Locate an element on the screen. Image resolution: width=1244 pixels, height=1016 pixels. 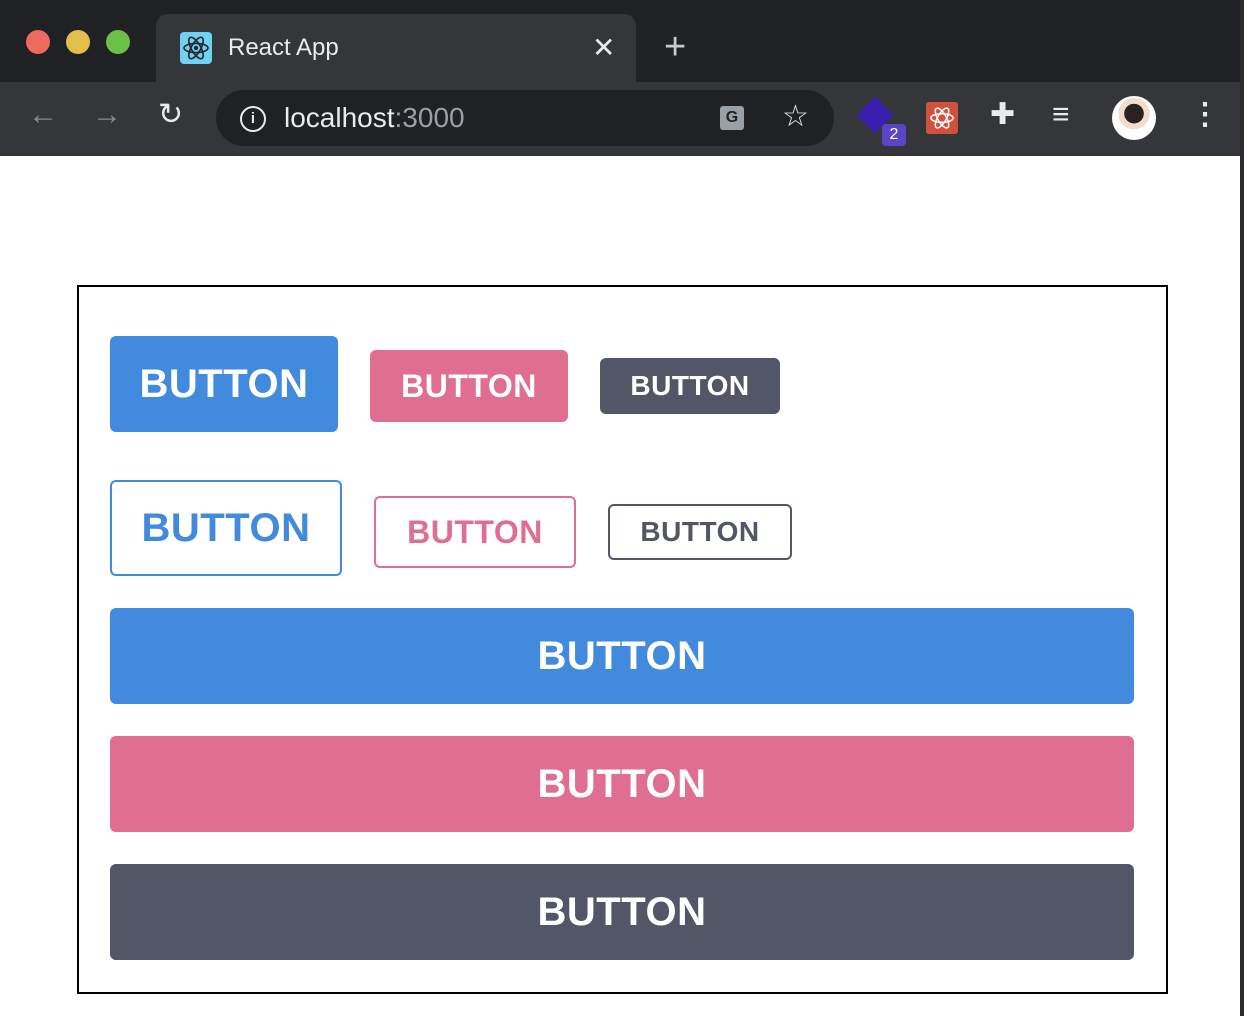
react-devtools-icon is located at coordinates (942, 118).